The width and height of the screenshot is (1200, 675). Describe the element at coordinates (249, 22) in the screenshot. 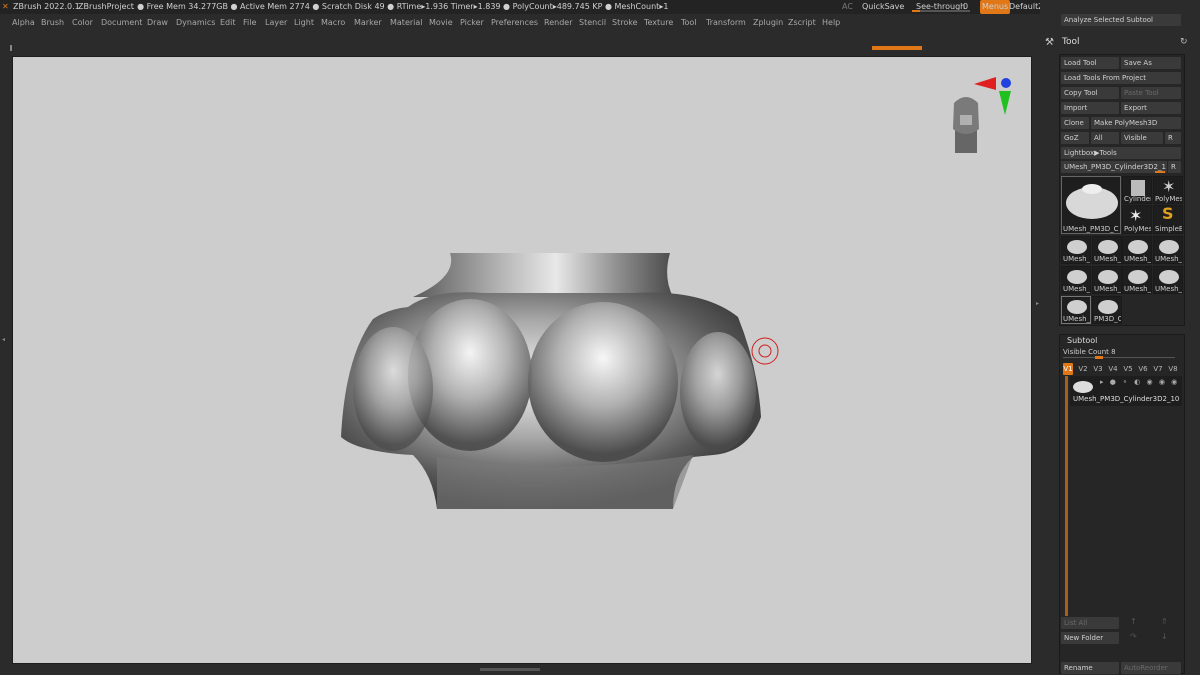

I see `menu-file: File` at that location.